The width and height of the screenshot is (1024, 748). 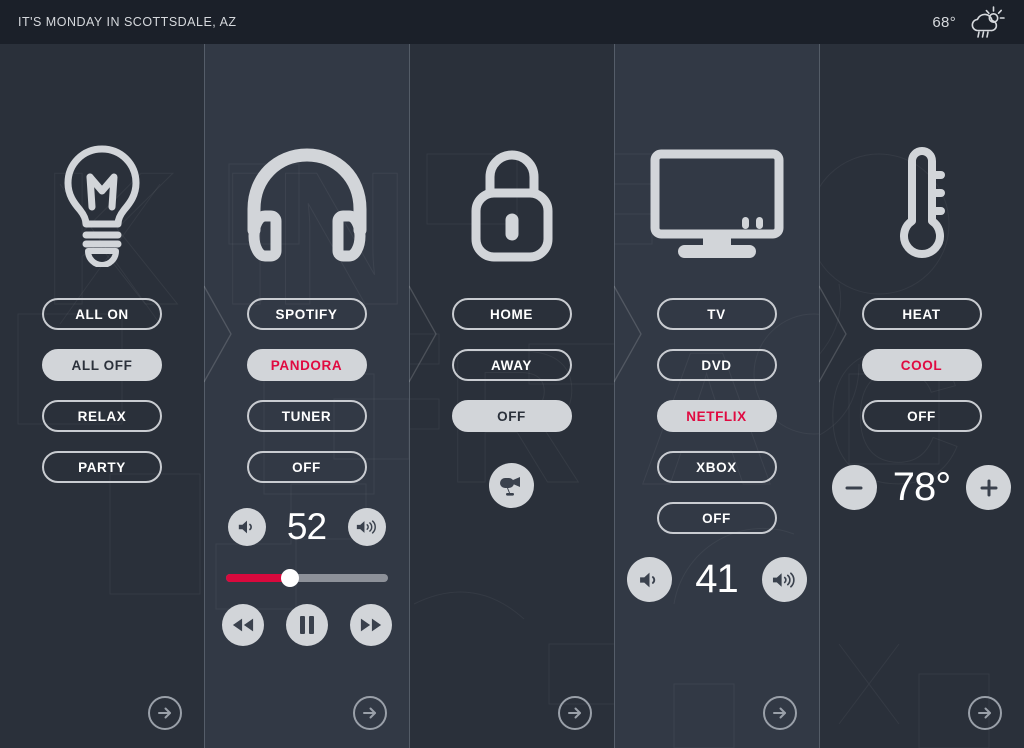 I want to click on climate-mode-off: OFF, so click(x=921, y=416).